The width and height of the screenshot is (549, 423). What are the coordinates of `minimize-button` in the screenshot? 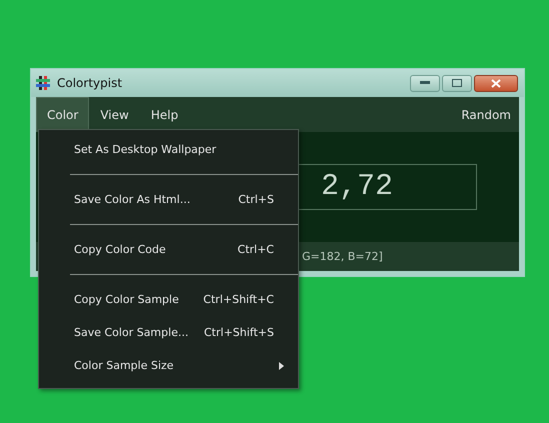 It's located at (425, 83).